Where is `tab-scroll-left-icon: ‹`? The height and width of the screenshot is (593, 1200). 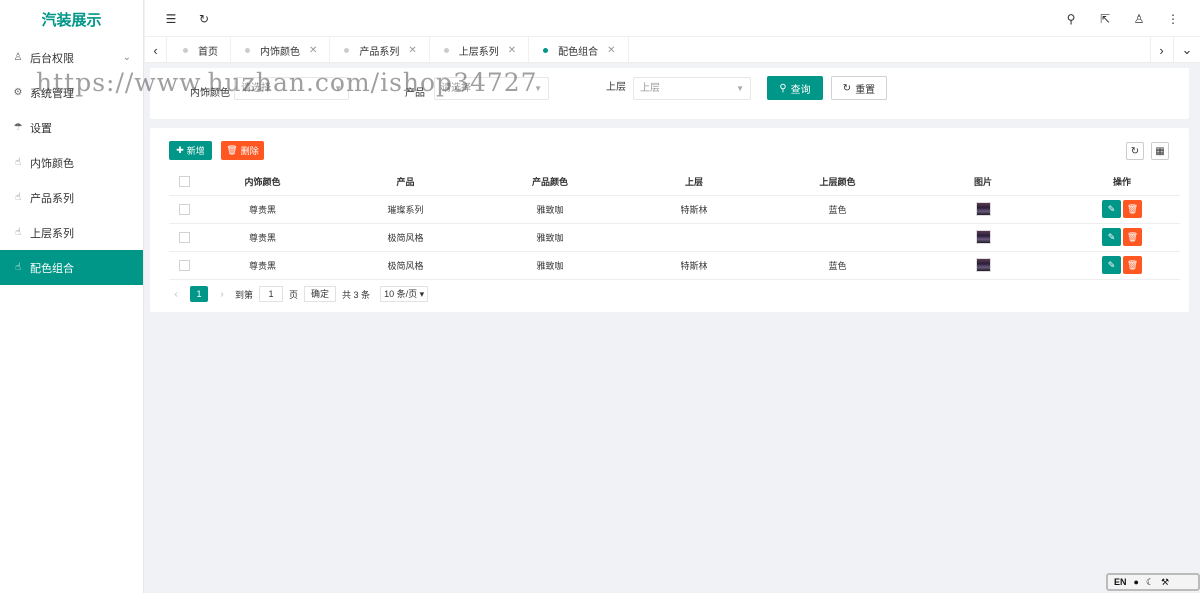
tab-scroll-left-icon: ‹ is located at coordinates (156, 50).